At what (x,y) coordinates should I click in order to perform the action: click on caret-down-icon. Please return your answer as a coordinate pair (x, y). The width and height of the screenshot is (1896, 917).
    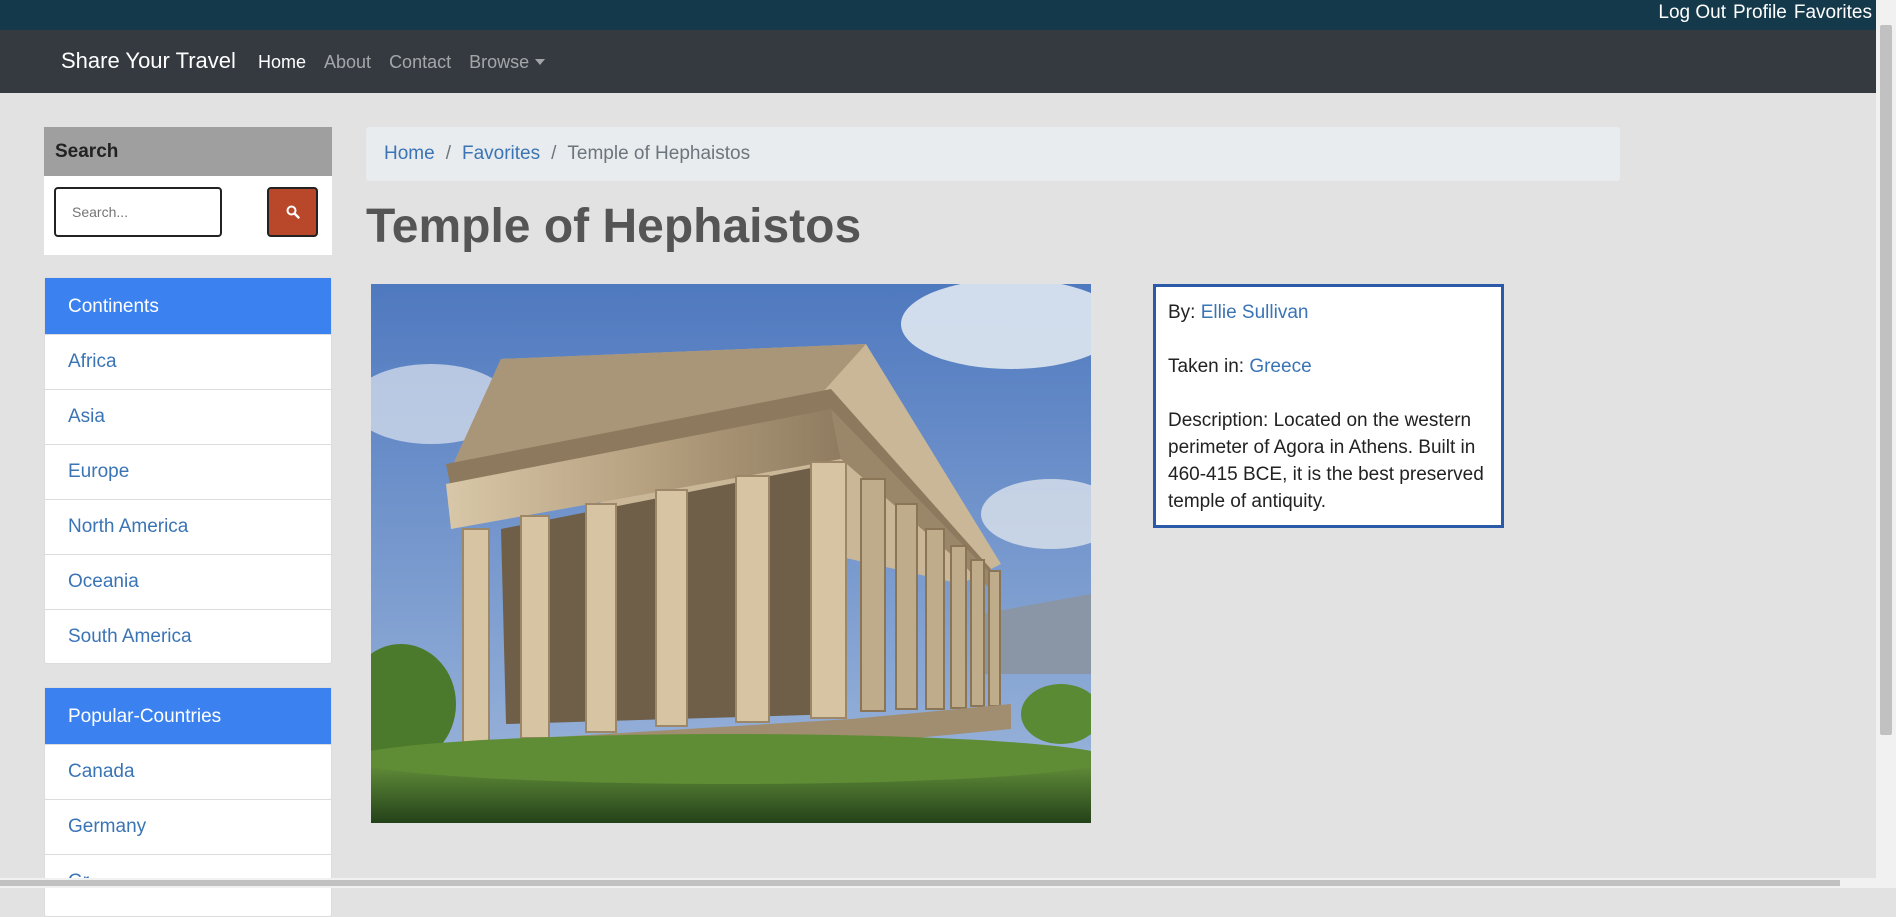
    Looking at the image, I should click on (540, 62).